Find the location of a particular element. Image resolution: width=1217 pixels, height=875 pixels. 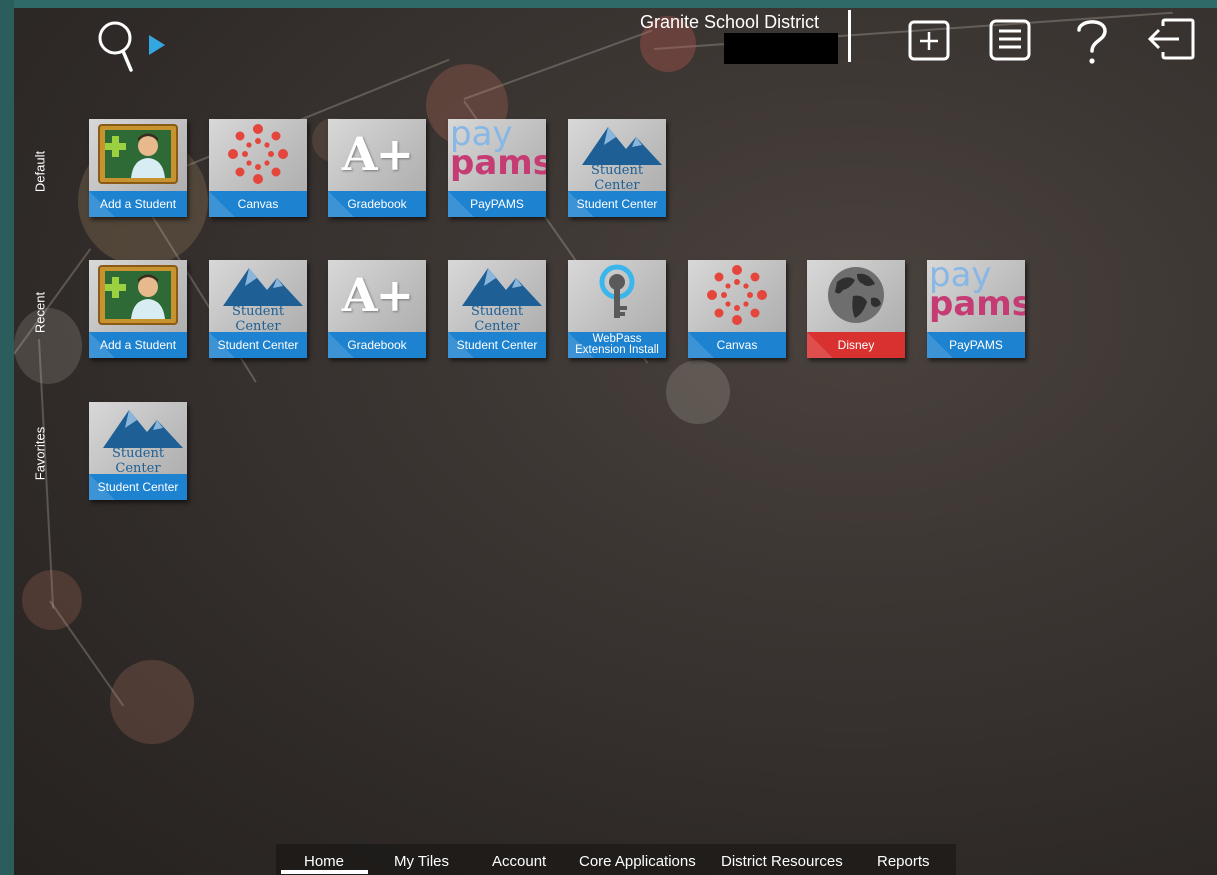

add-tile-icon is located at coordinates (930, 40).